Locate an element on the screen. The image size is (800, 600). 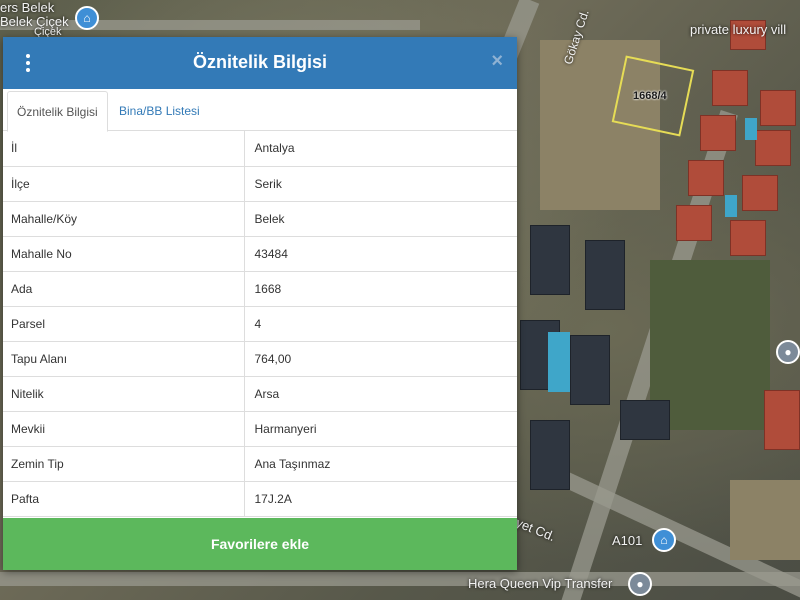
attribute-value: 1668 is located at coordinates (380, 289).